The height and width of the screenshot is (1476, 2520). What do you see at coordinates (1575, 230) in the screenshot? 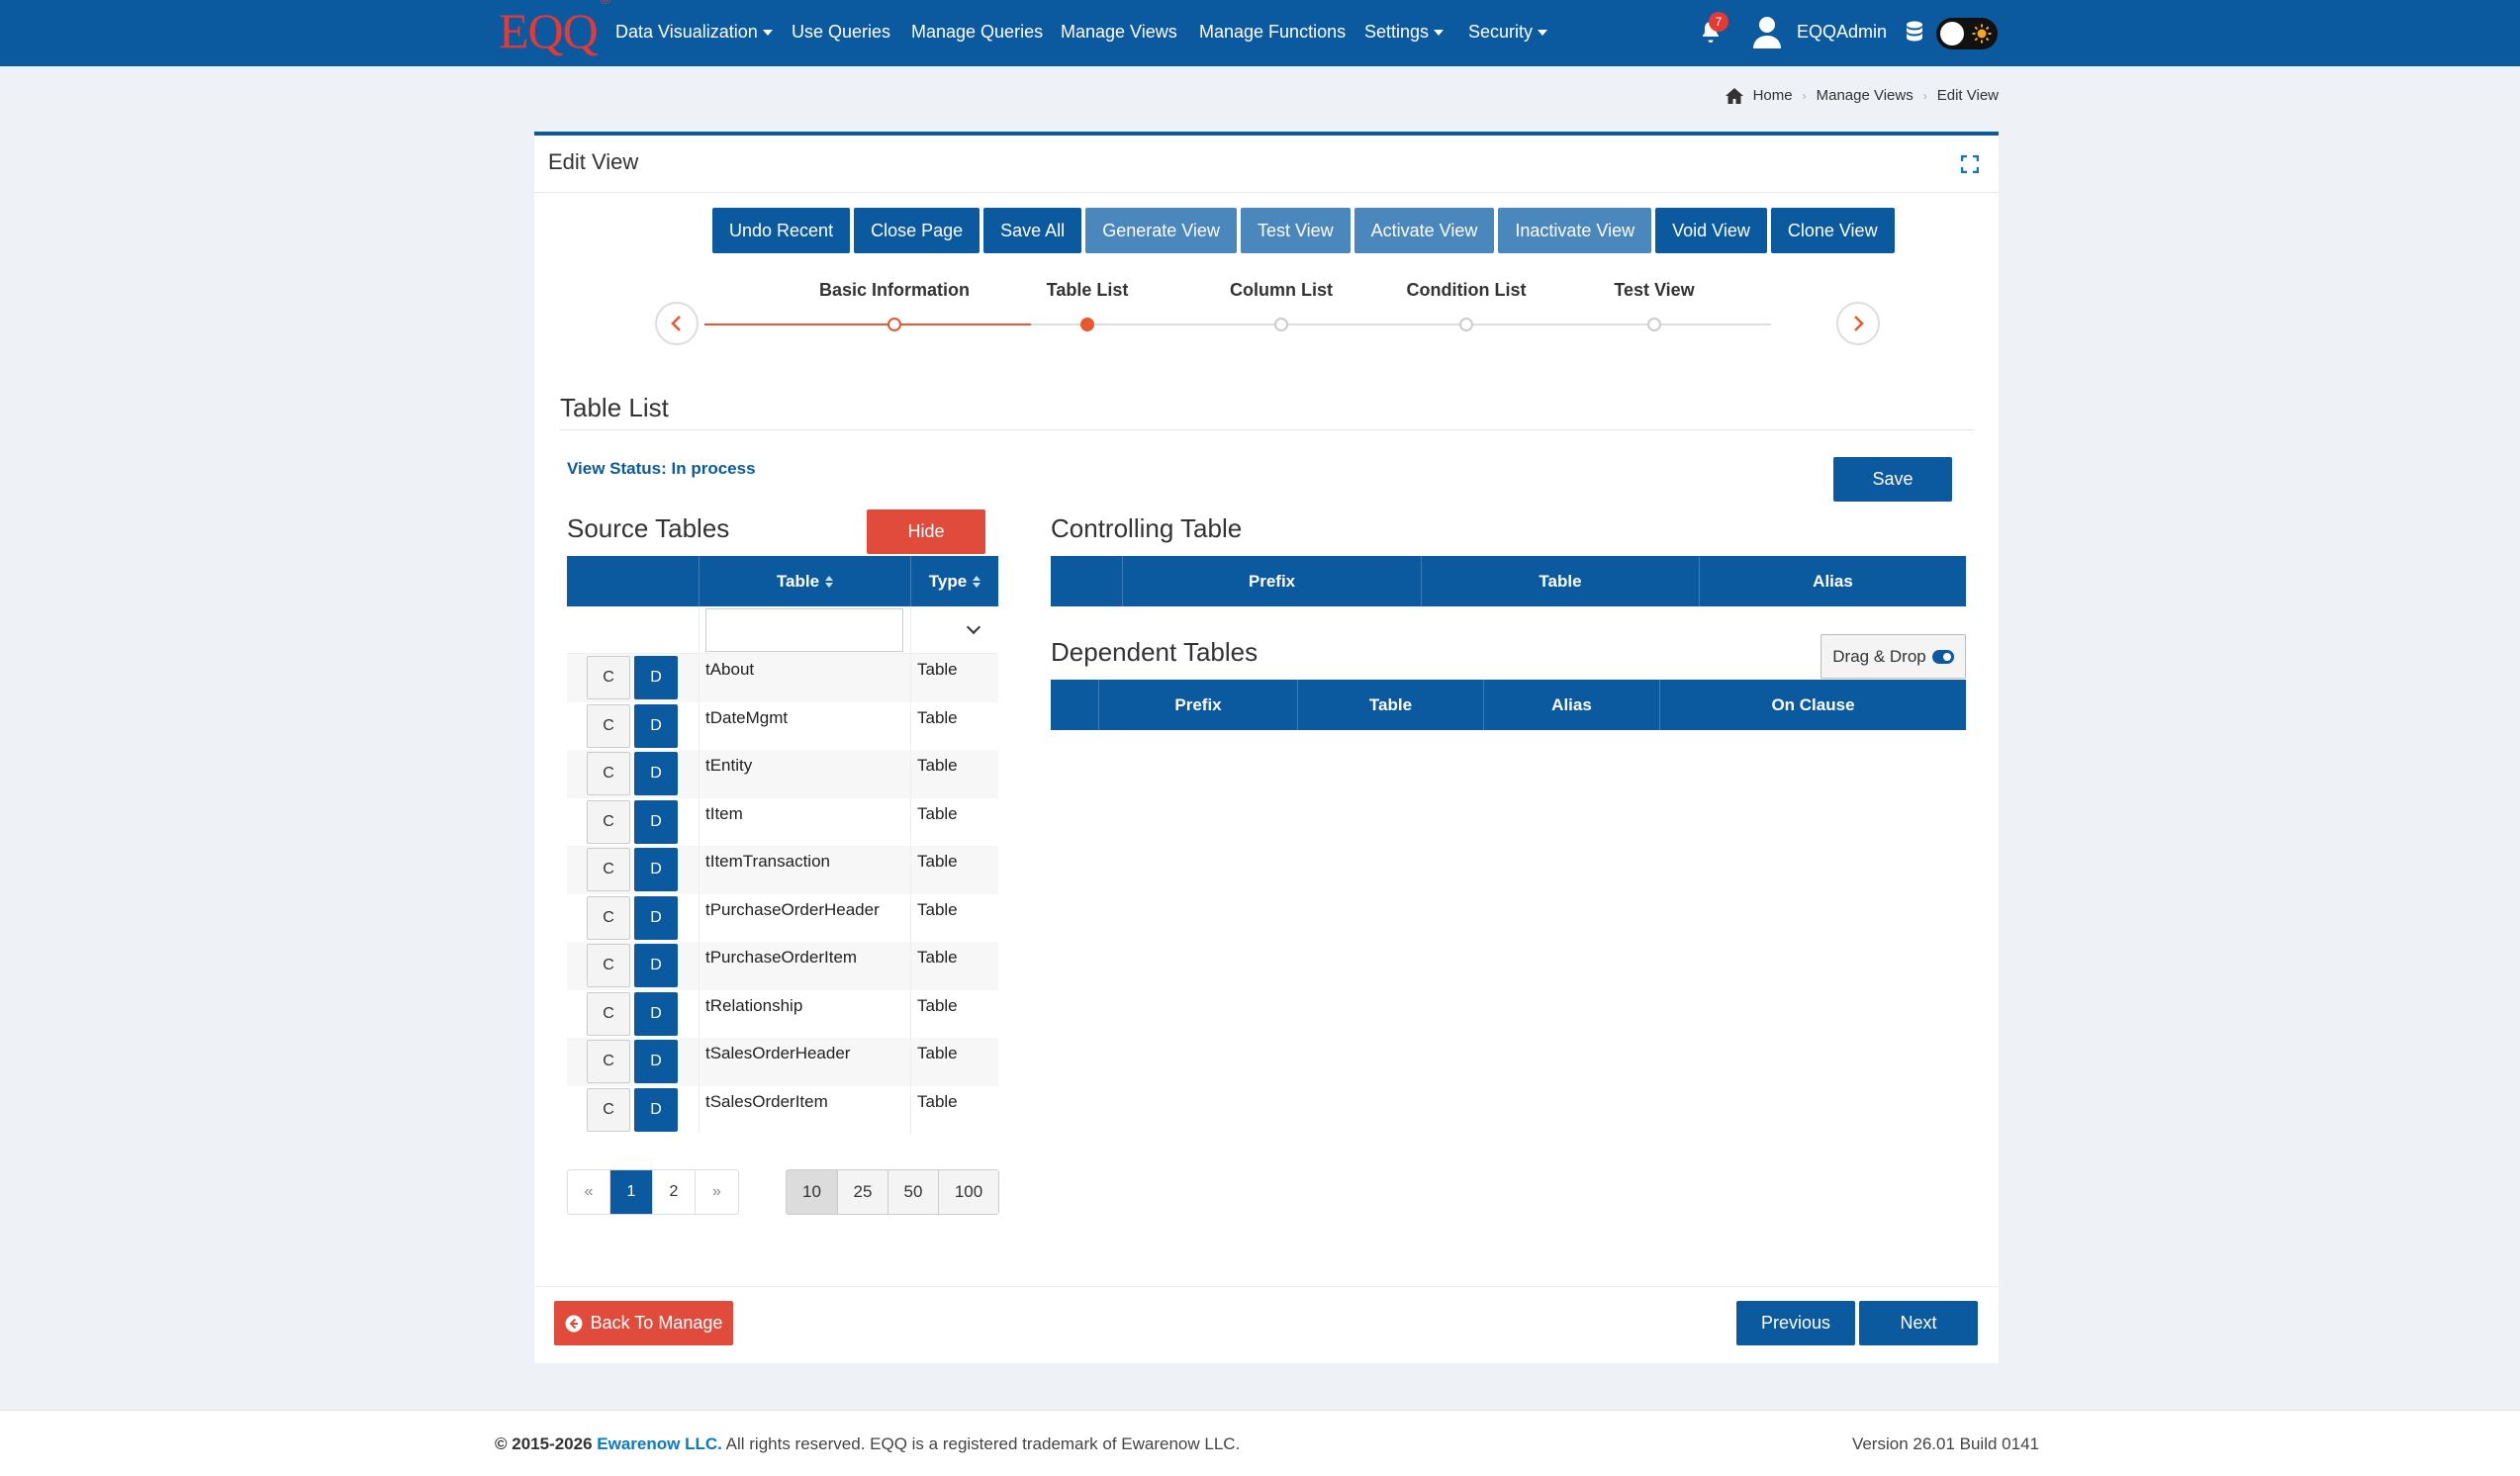
I see `inactivate-view-button: Inactivate View` at bounding box center [1575, 230].